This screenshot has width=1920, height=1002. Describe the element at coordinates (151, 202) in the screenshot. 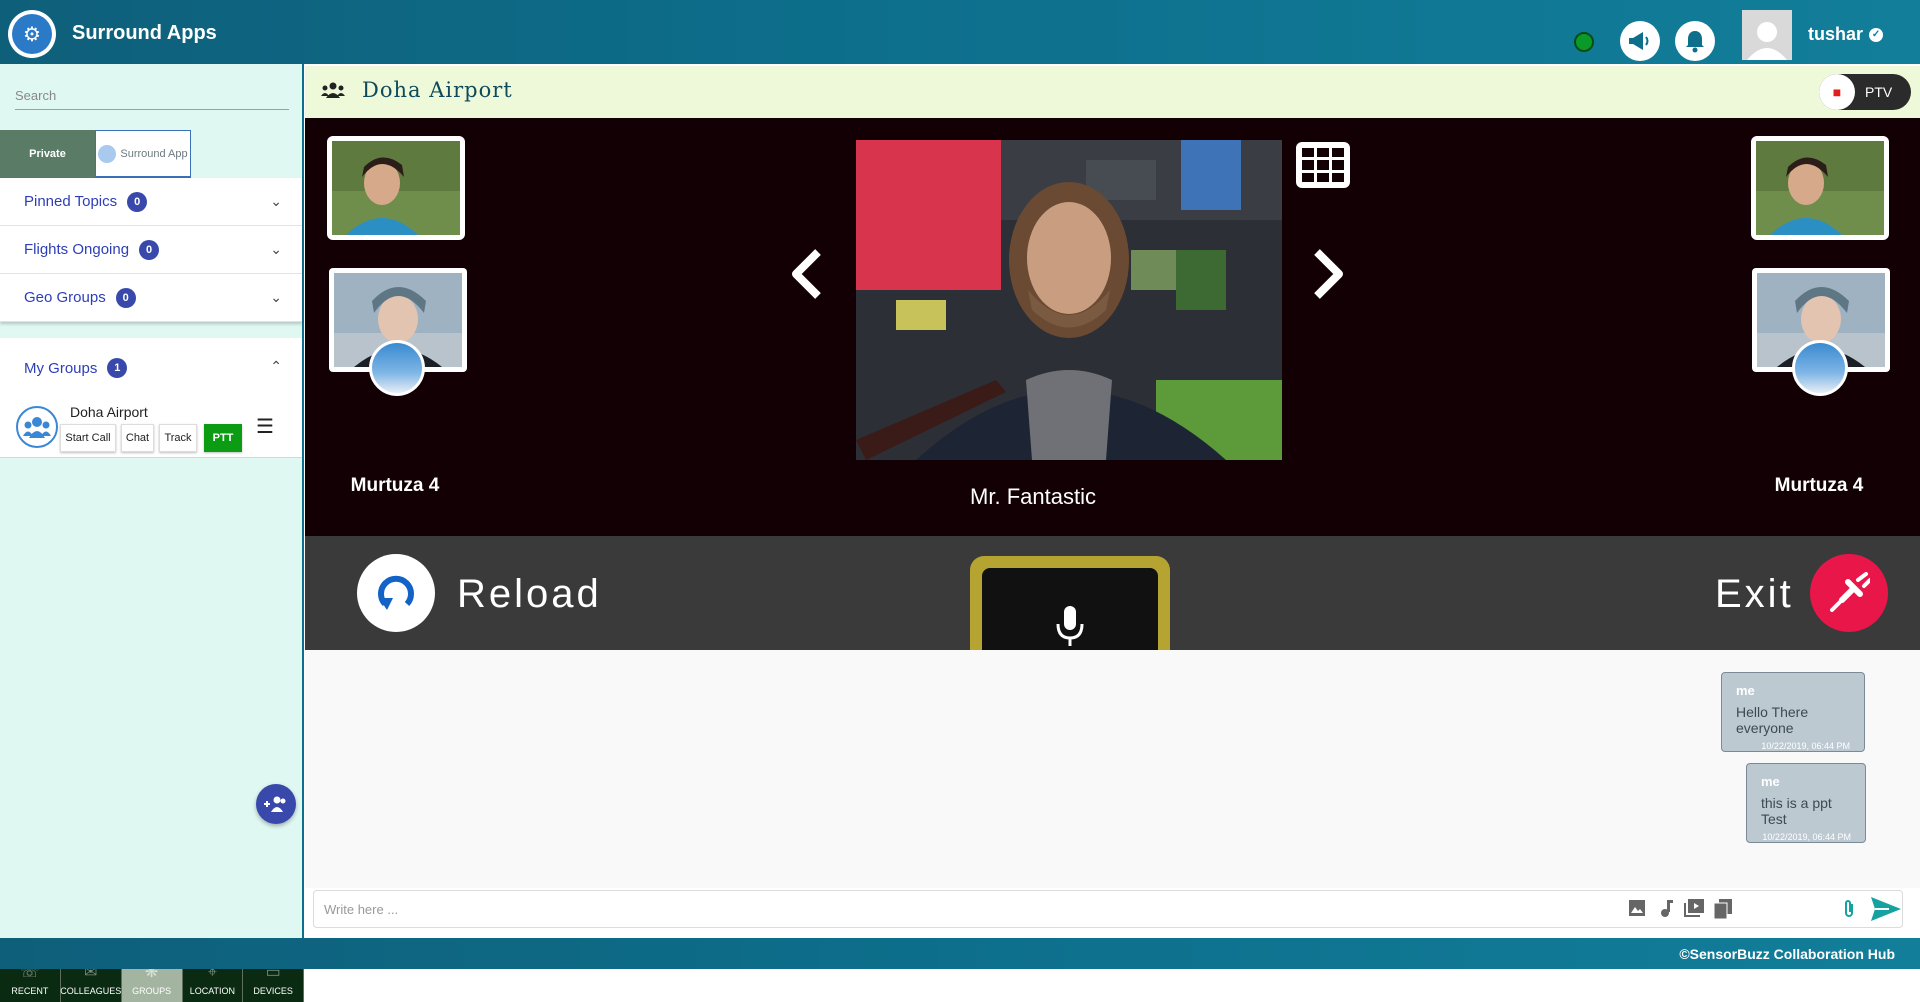

I see `accordion-pinned-topics: Pinned Topics 0 ⌄` at that location.